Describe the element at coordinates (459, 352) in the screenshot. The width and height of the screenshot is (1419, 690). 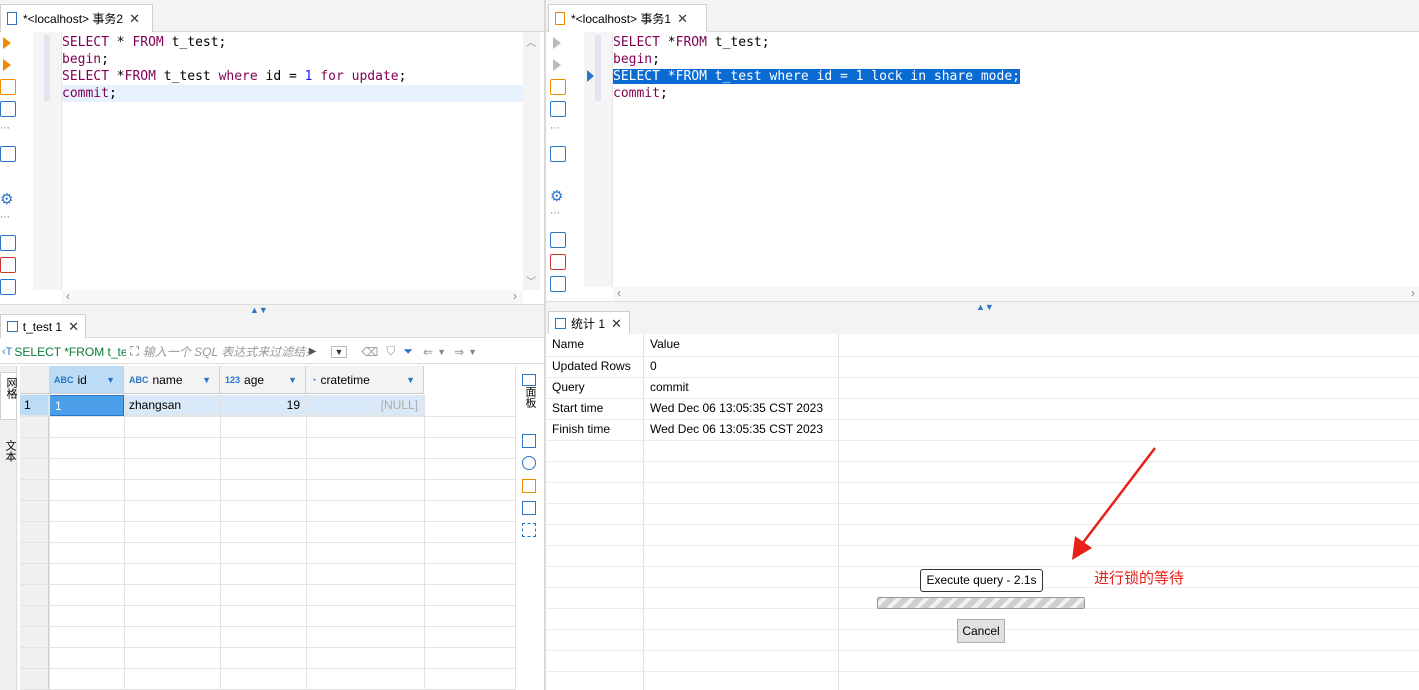
I see `forward-icon: ⇒` at that location.